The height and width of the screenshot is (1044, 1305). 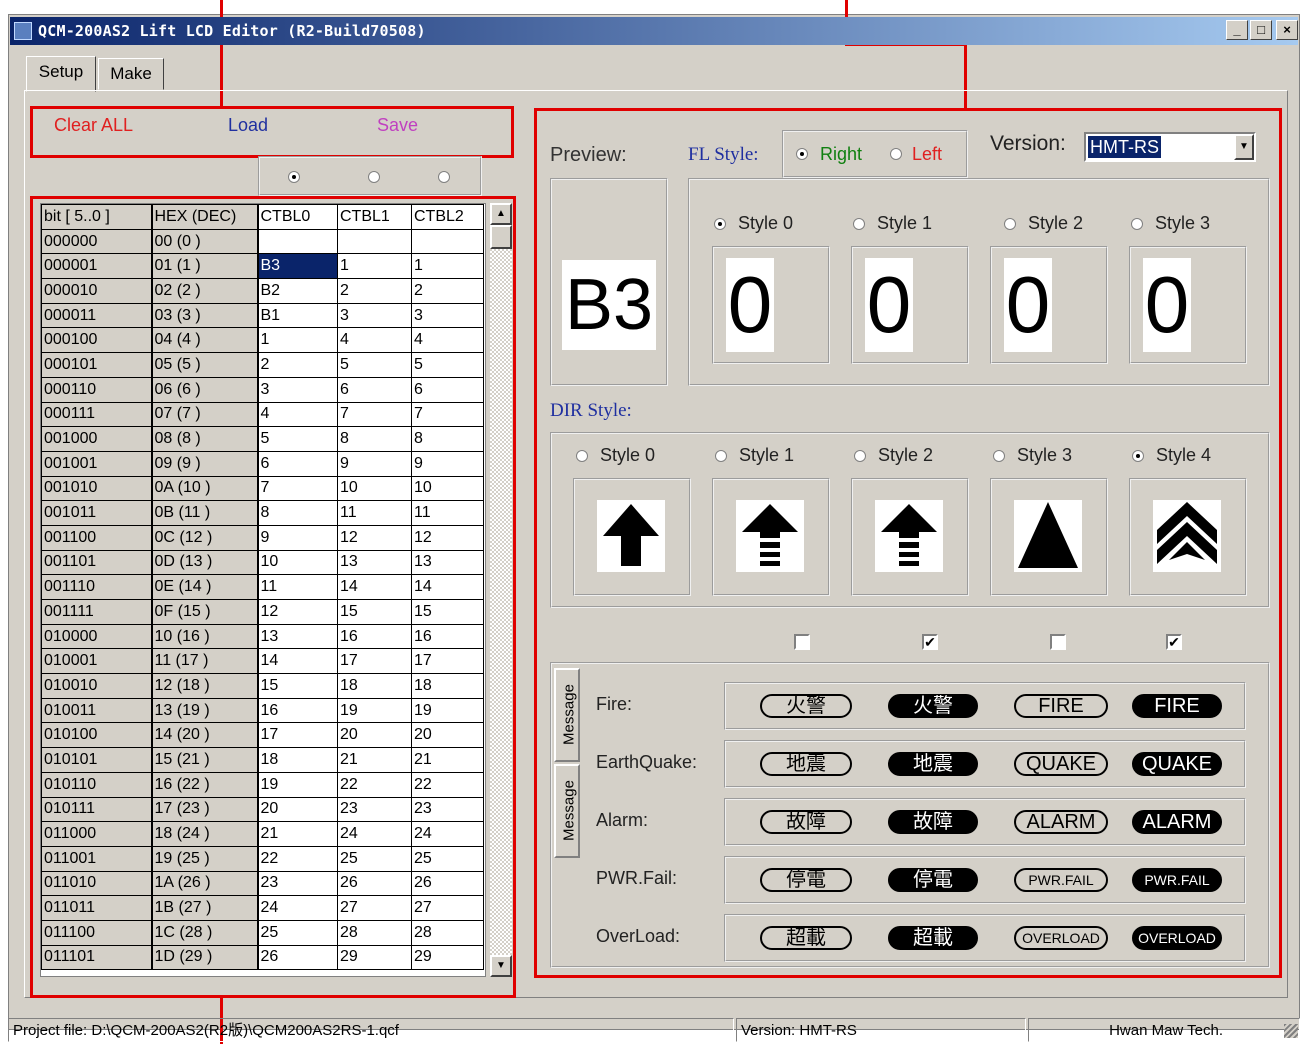 What do you see at coordinates (501, 237) in the screenshot?
I see `scroll-thumb` at bounding box center [501, 237].